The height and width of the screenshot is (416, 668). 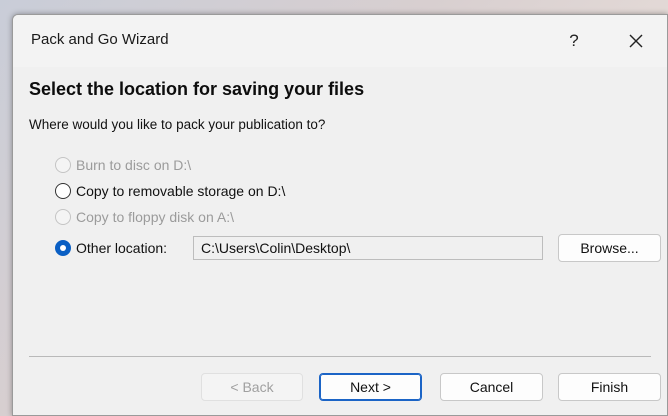 I want to click on help-button: ?, so click(x=574, y=41).